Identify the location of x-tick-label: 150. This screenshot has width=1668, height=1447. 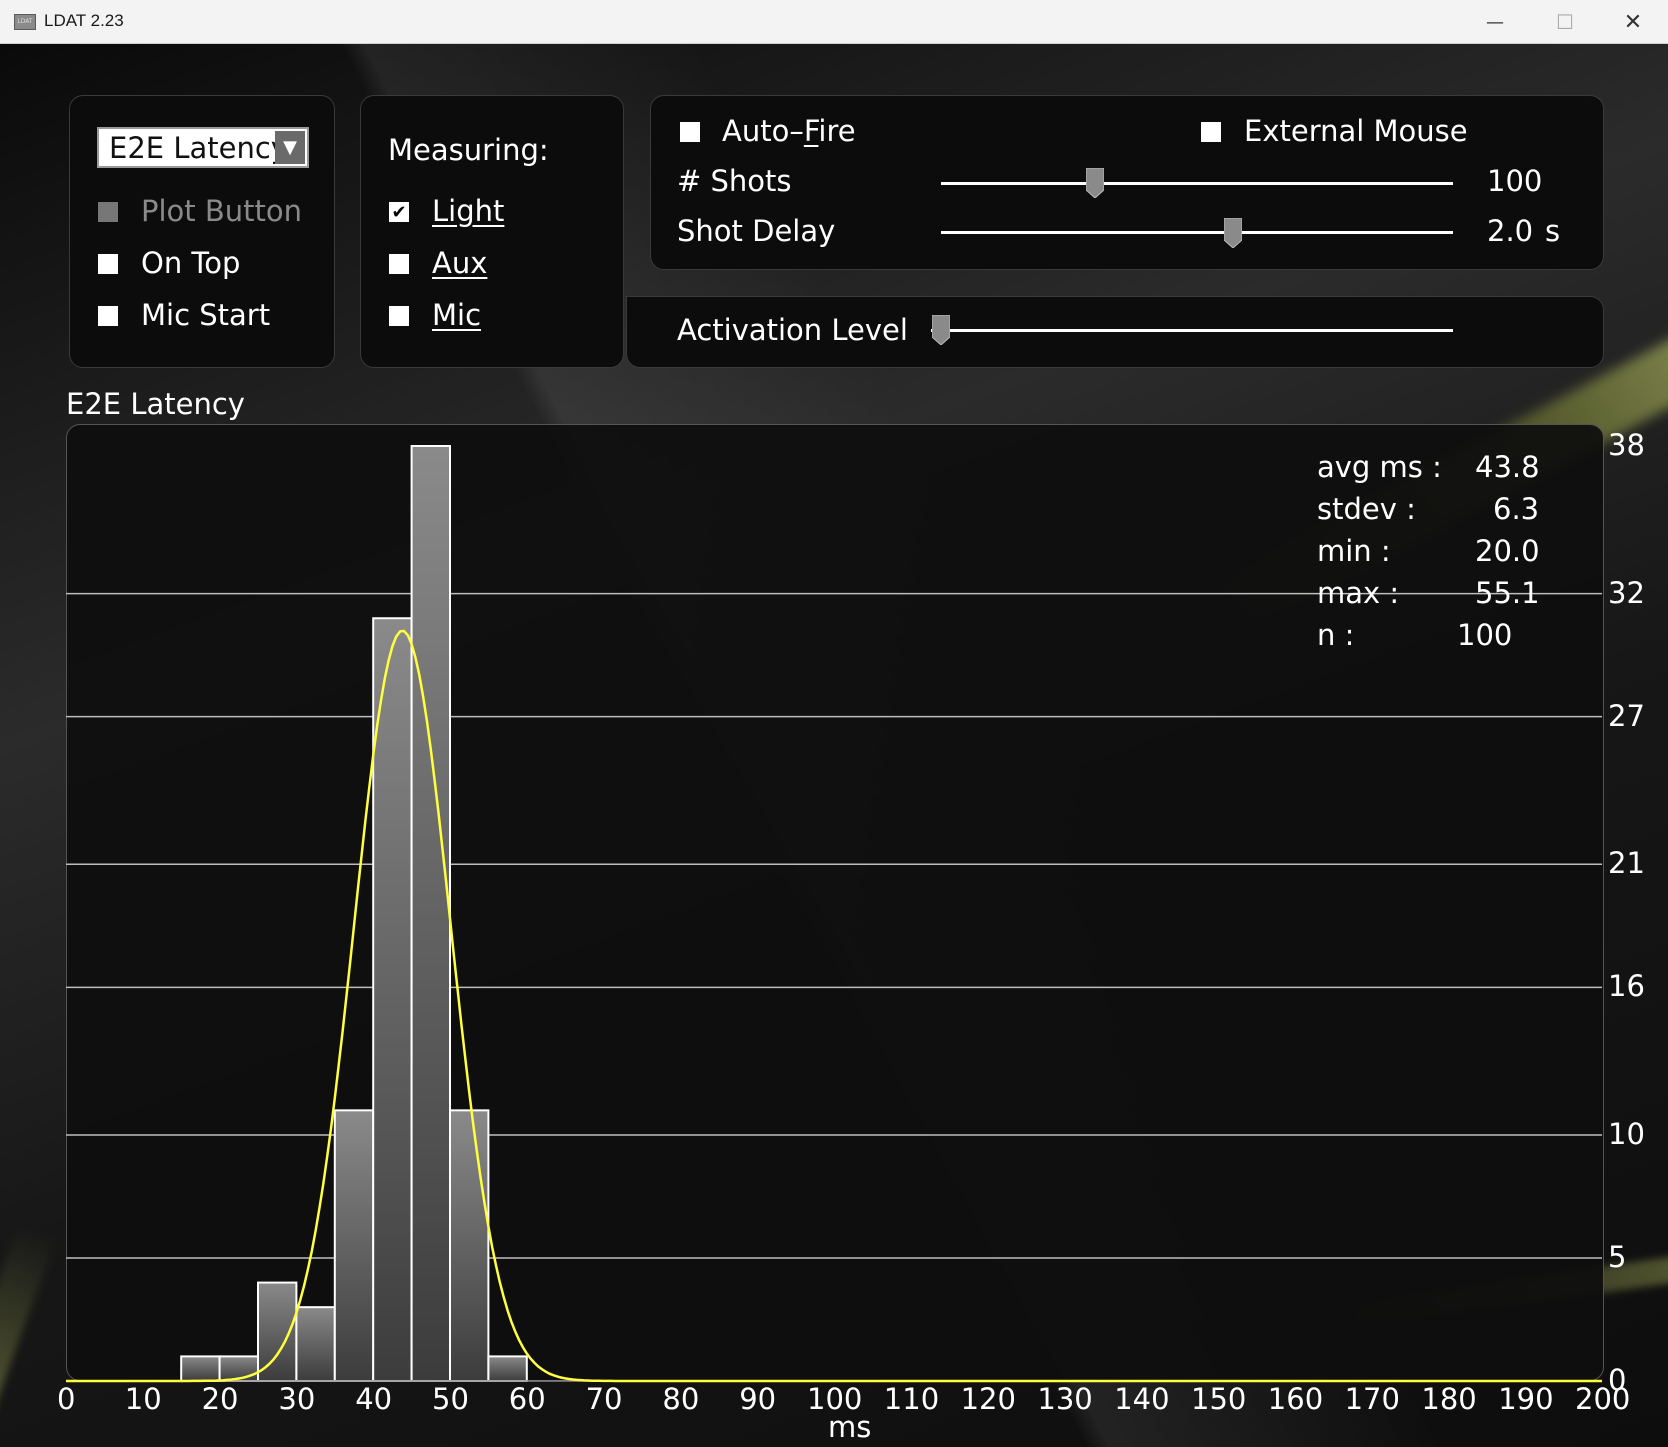
(1219, 1399).